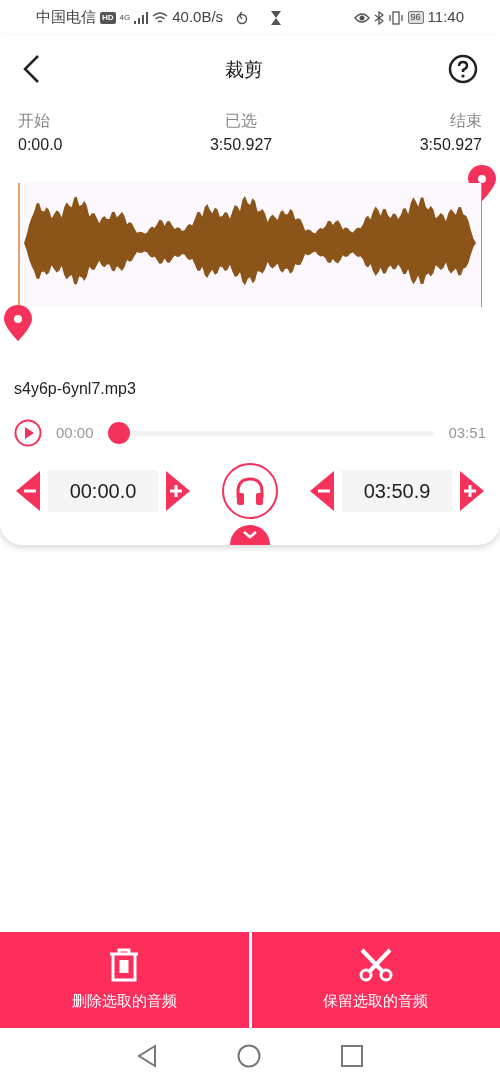 This screenshot has width=500, height=1083. What do you see at coordinates (103, 491) in the screenshot?
I see `start-time-field: 00:00.0` at bounding box center [103, 491].